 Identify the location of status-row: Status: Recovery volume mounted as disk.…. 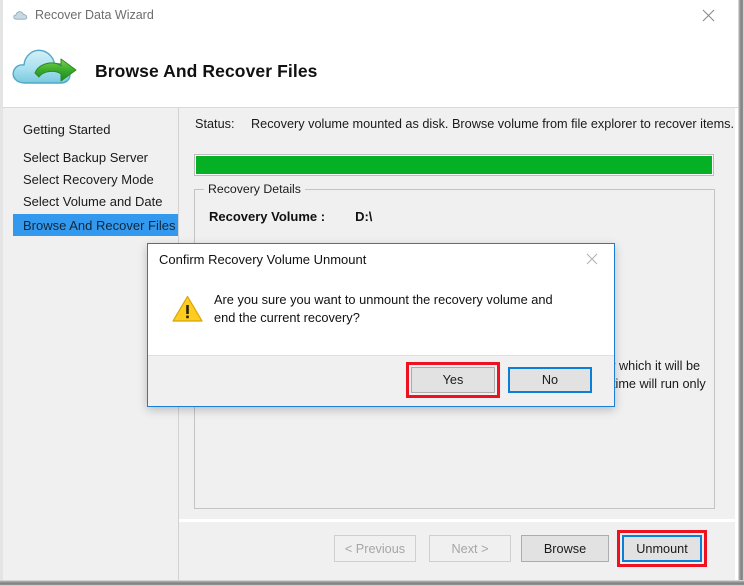
(464, 124).